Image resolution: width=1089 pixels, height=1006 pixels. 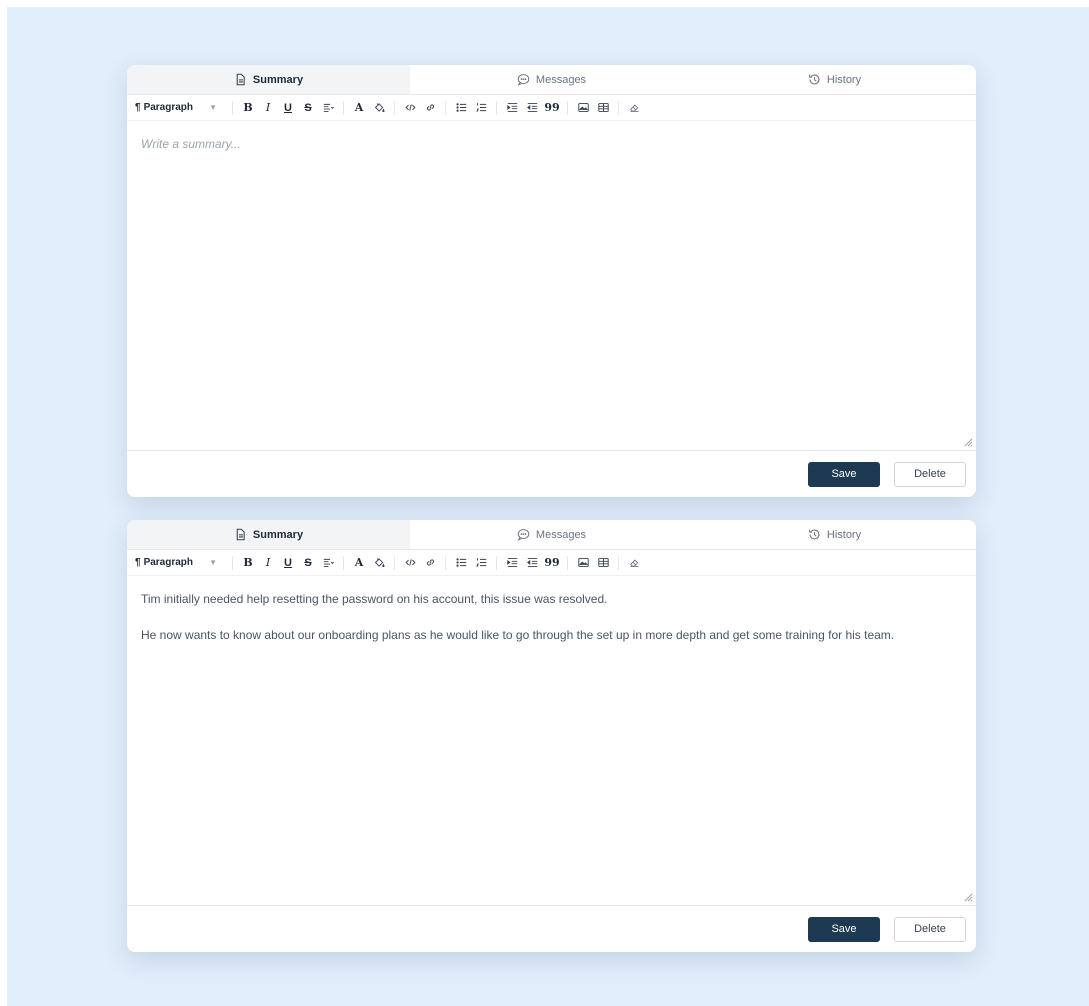 I want to click on numbered-list-icon, so click(x=480, y=107).